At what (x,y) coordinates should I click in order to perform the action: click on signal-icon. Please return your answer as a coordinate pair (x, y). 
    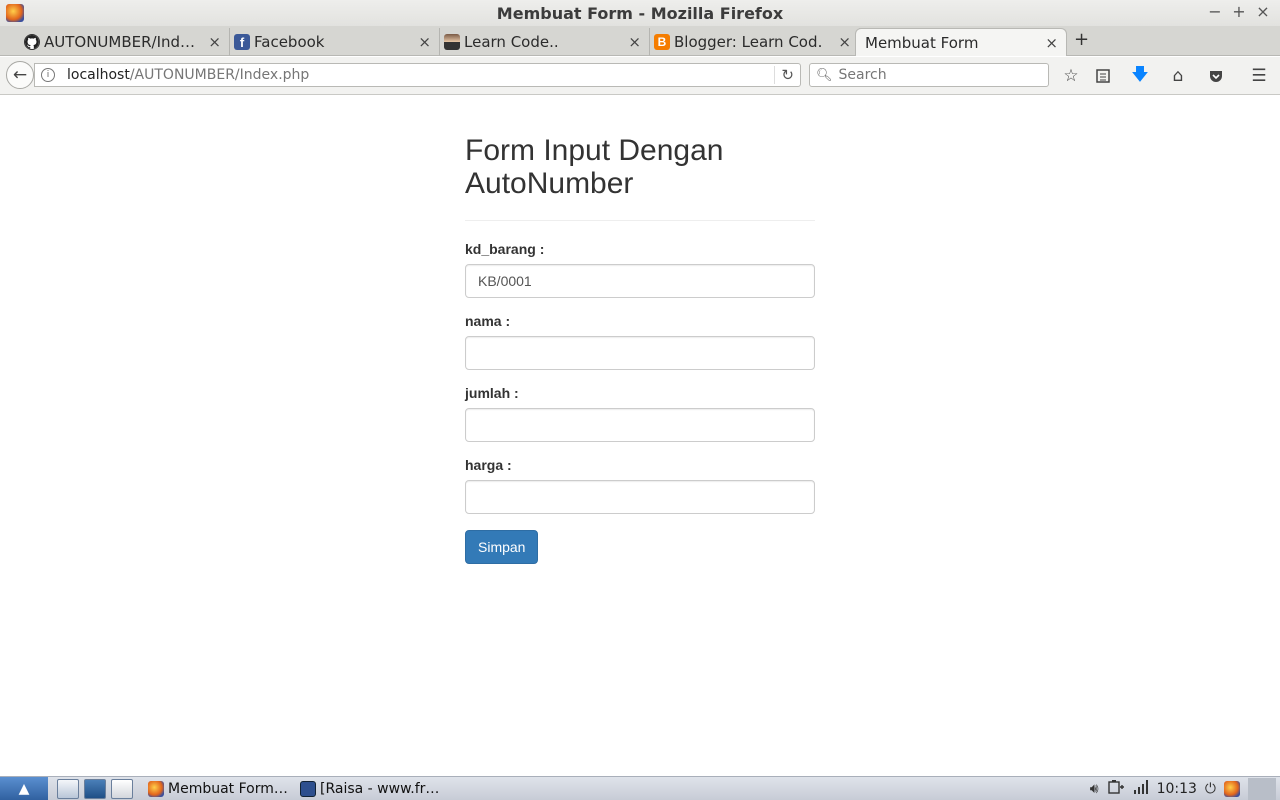
    Looking at the image, I should click on (1141, 789).